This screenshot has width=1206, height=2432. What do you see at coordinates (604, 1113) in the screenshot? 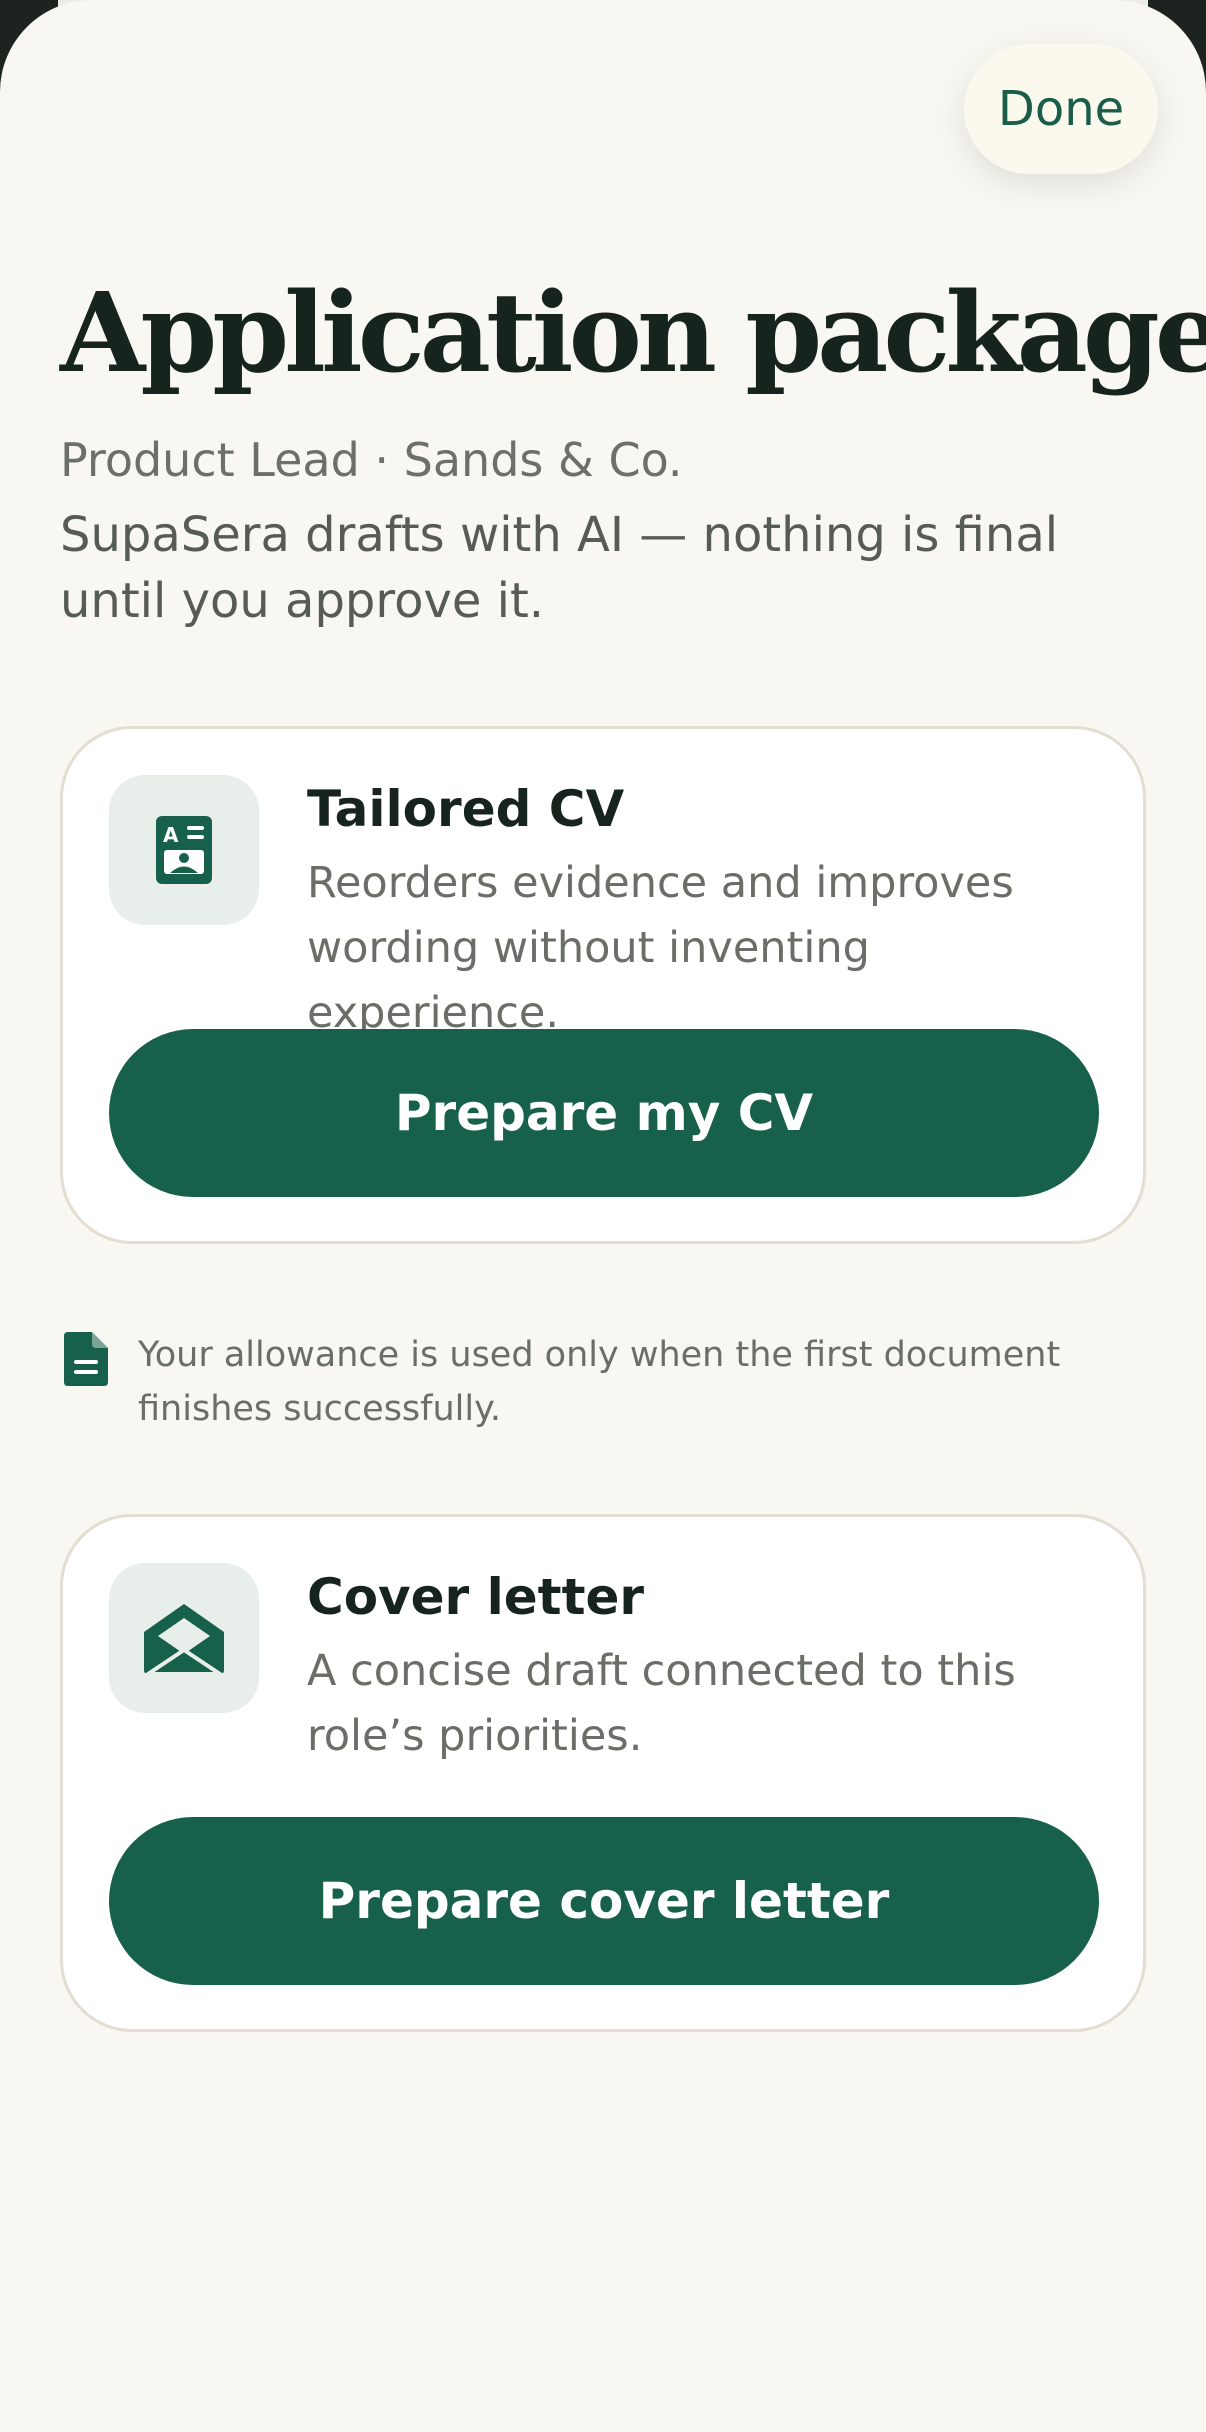
I see `prepare-cv-button: Prepare my CV` at bounding box center [604, 1113].